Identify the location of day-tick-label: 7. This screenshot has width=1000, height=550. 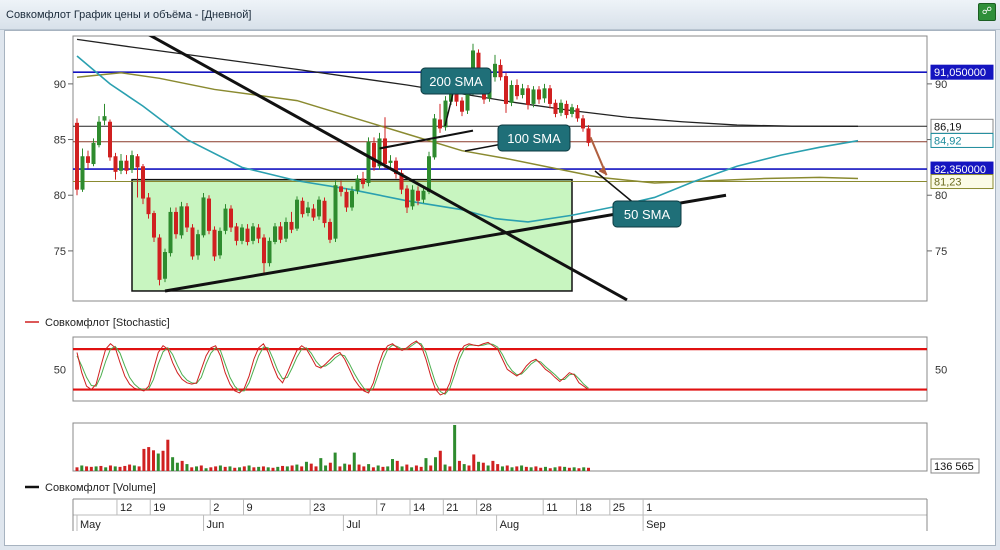
(383, 508).